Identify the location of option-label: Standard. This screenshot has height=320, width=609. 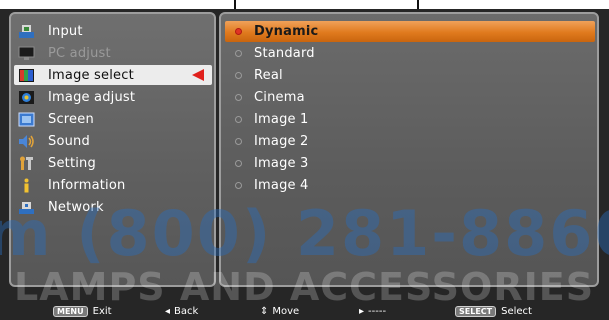
(284, 53).